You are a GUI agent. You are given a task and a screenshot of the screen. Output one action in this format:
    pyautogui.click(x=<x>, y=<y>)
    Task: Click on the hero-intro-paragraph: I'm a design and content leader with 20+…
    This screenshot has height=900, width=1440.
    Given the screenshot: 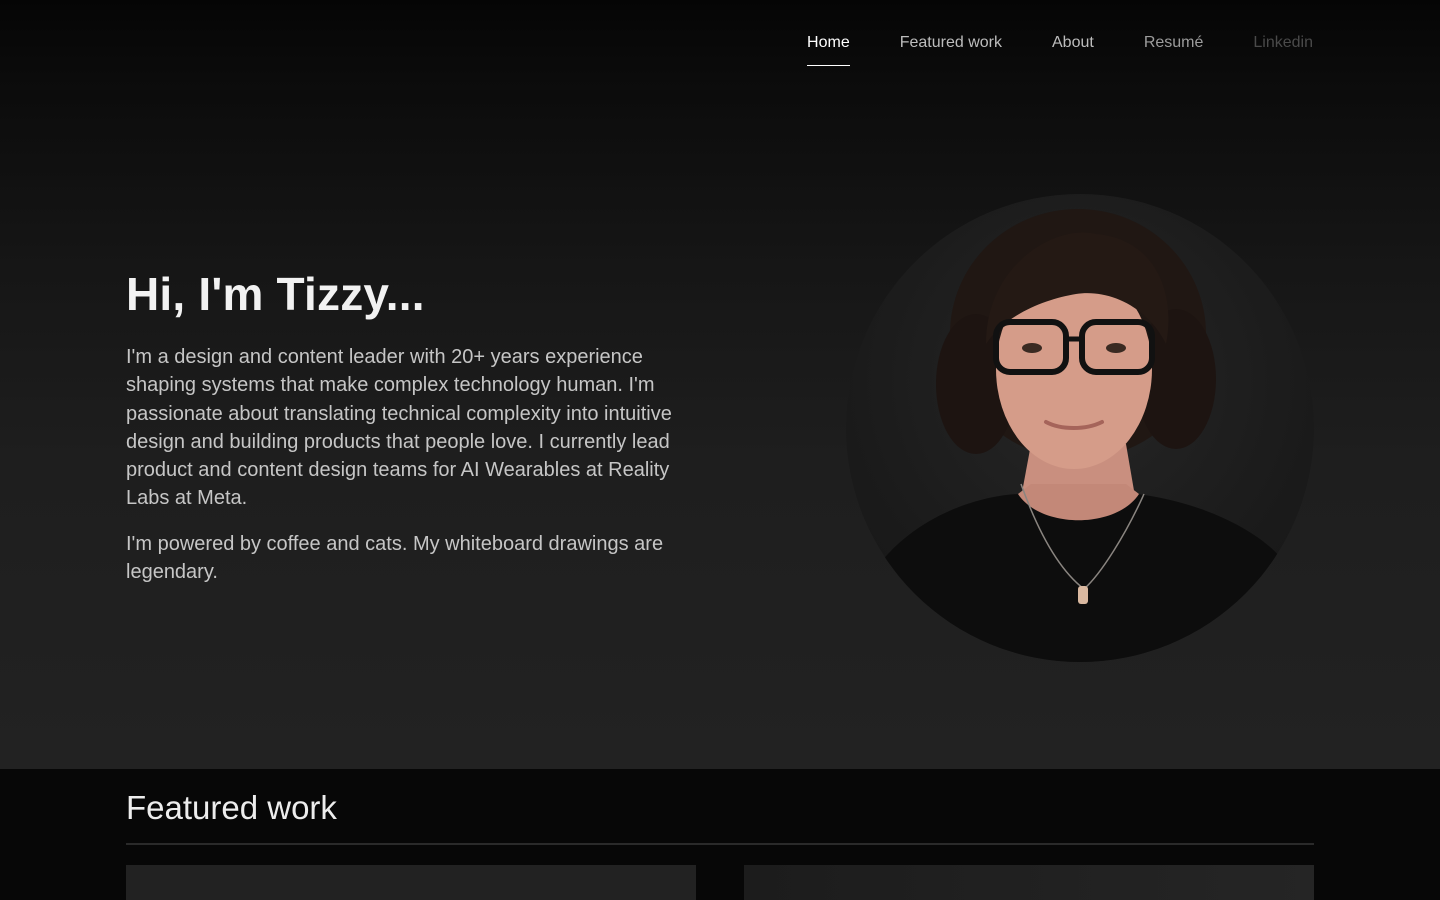 What is the action you would take?
    pyautogui.click(x=399, y=428)
    